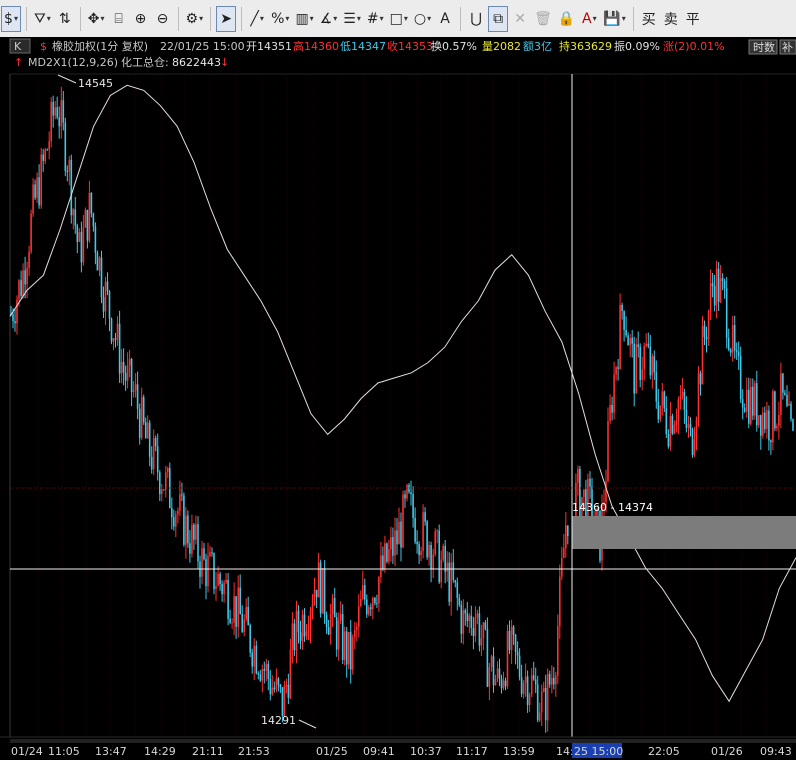 This screenshot has width=796, height=760. I want to click on delete-drawing-button: ✕, so click(520, 19).